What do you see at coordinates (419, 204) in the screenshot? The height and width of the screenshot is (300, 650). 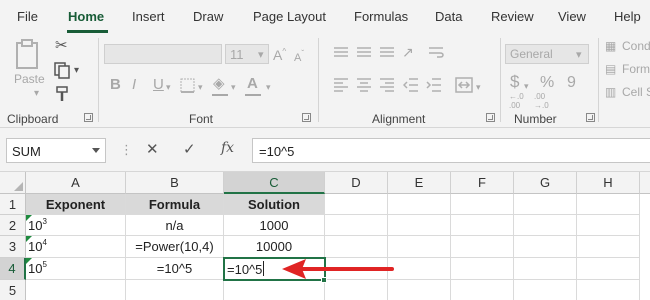 I see `cell-e1` at bounding box center [419, 204].